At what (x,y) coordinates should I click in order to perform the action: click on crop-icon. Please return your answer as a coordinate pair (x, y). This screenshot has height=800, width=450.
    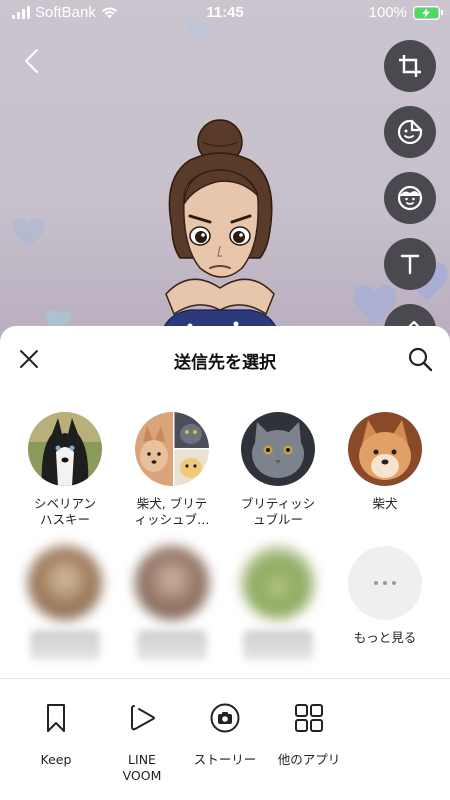
    Looking at the image, I should click on (410, 66).